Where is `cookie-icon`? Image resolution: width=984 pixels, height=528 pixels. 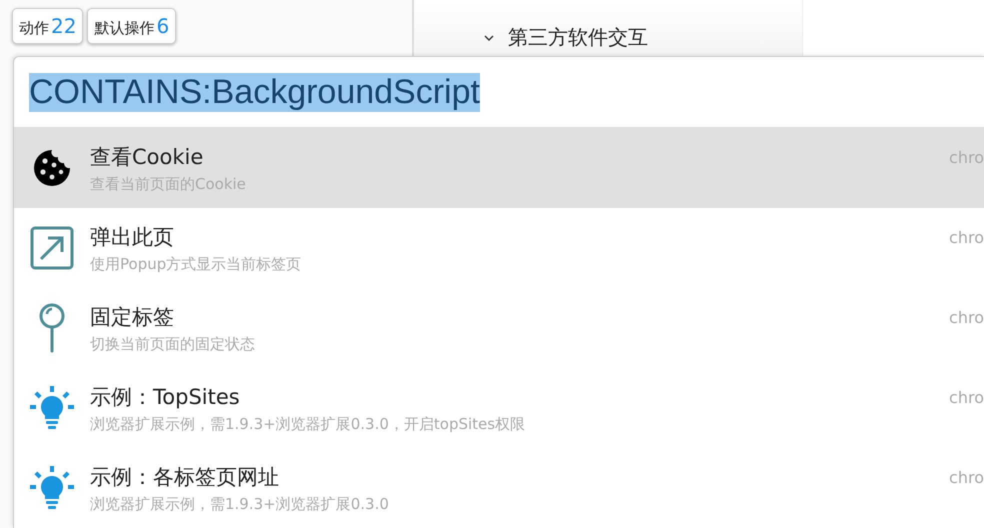 cookie-icon is located at coordinates (52, 168).